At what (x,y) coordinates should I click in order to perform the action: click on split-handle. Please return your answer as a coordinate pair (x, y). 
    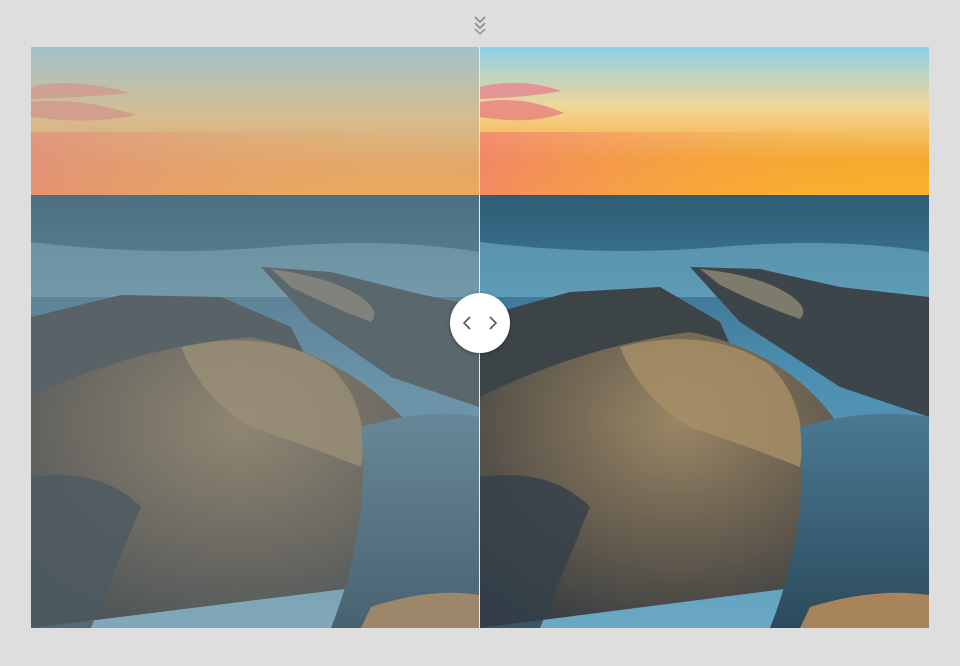
    Looking at the image, I should click on (480, 323).